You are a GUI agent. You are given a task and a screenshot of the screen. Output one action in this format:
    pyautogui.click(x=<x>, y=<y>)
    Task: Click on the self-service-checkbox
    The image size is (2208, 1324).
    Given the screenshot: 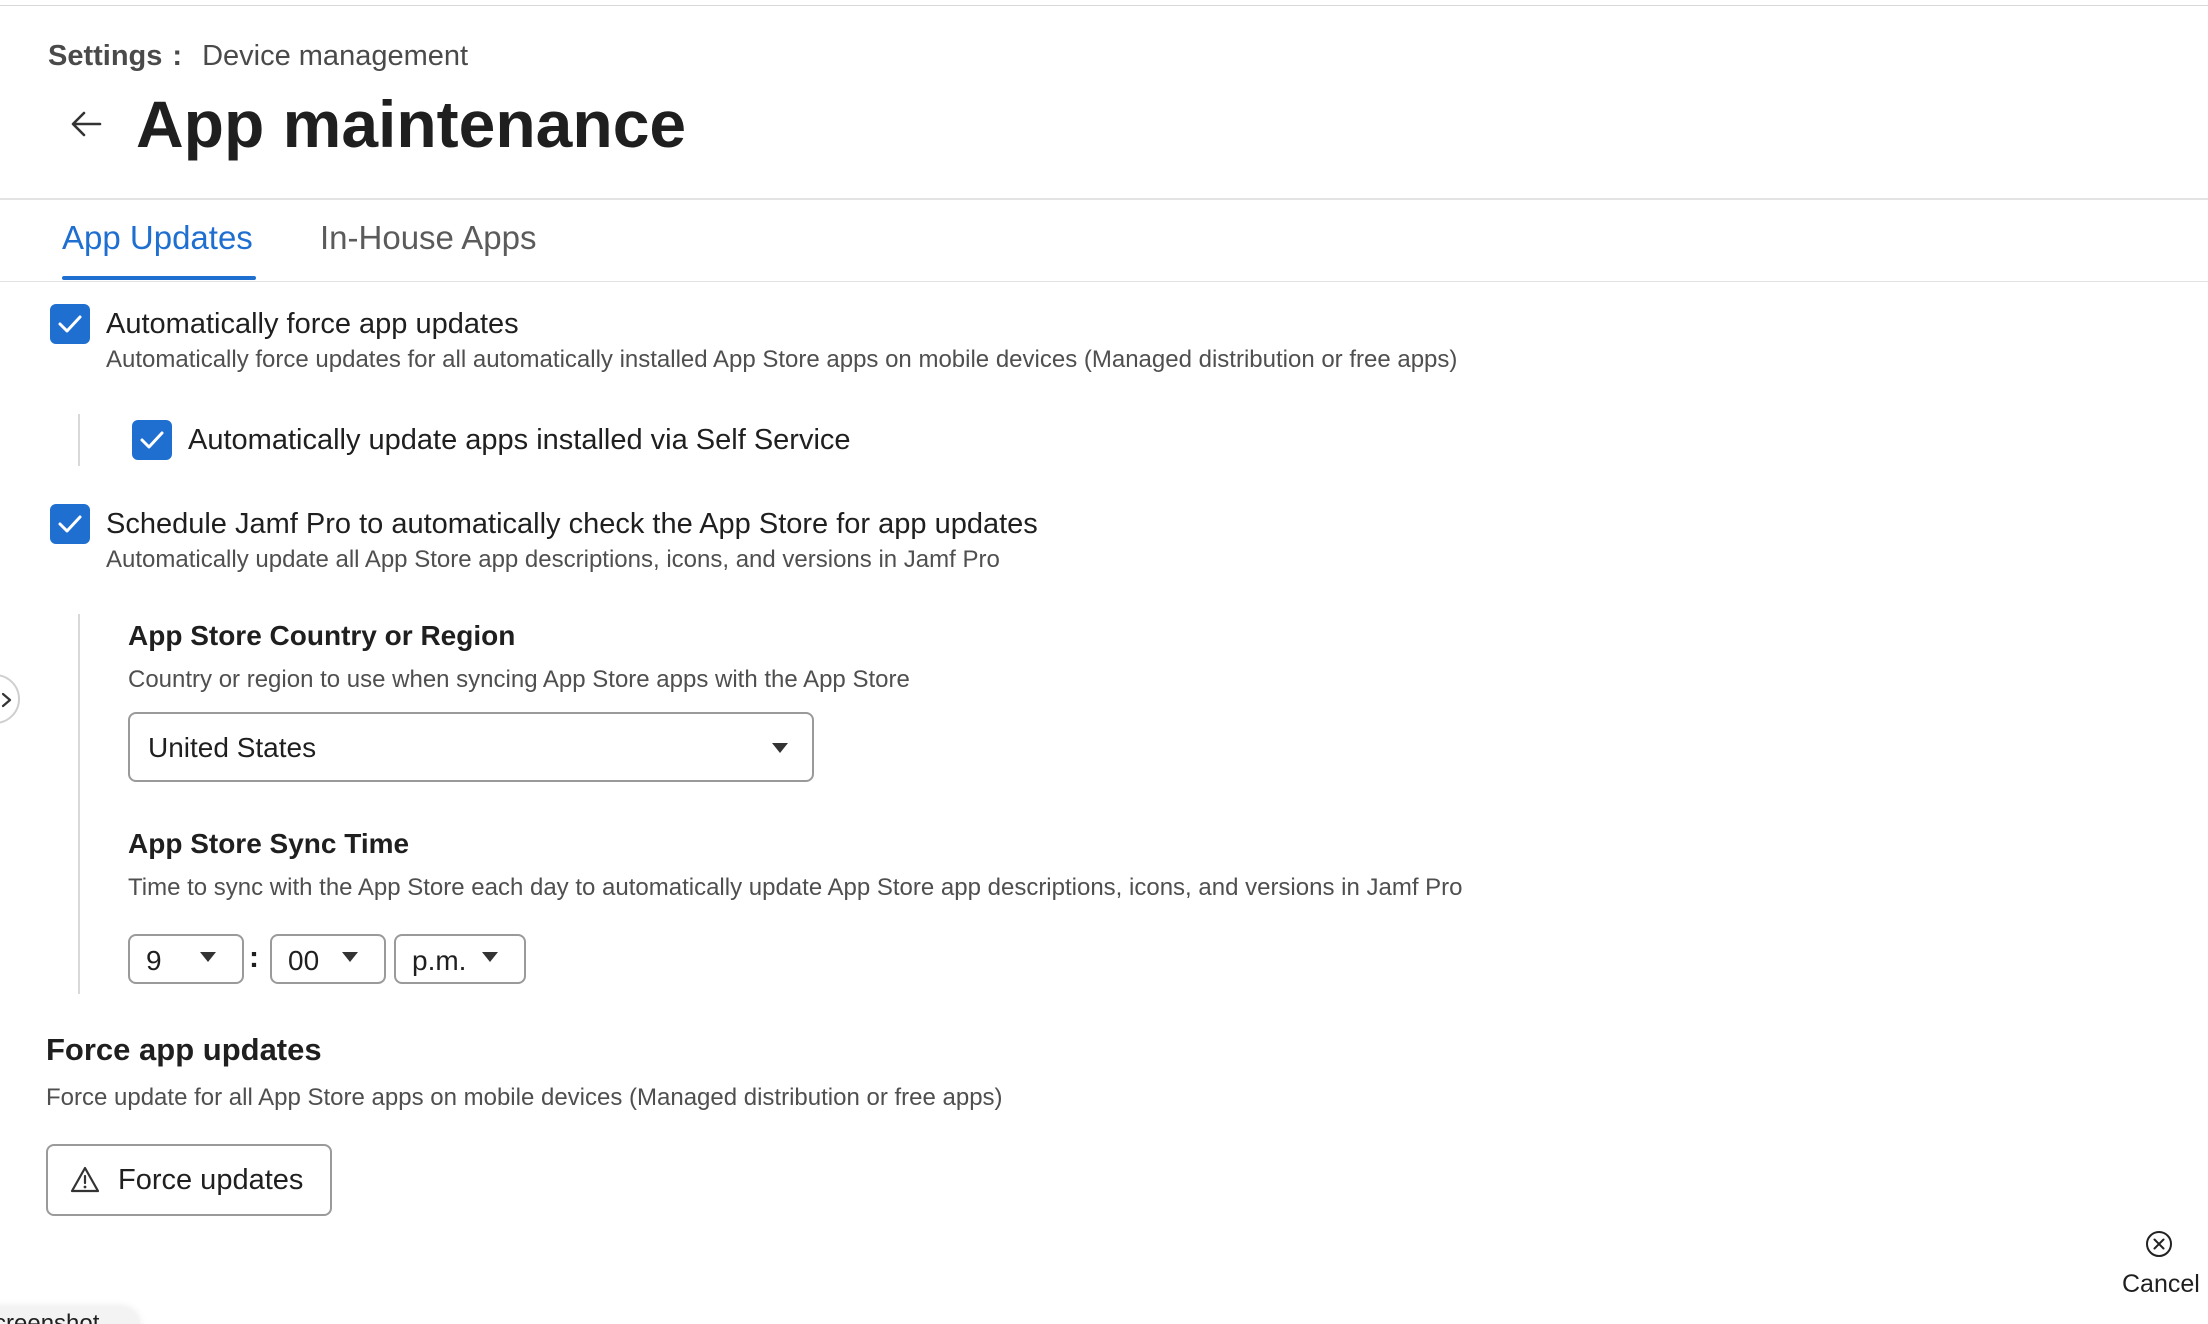 What is the action you would take?
    pyautogui.click(x=152, y=440)
    